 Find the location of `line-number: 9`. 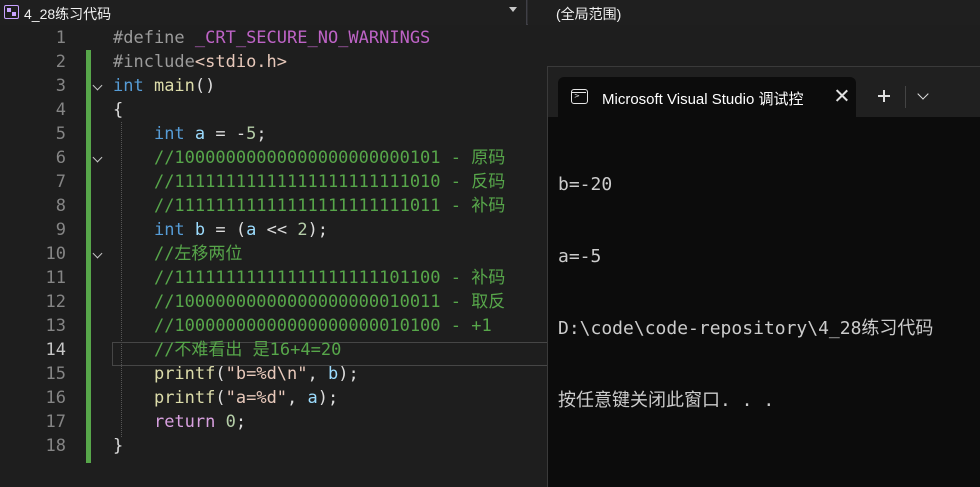

line-number: 9 is located at coordinates (60, 230).